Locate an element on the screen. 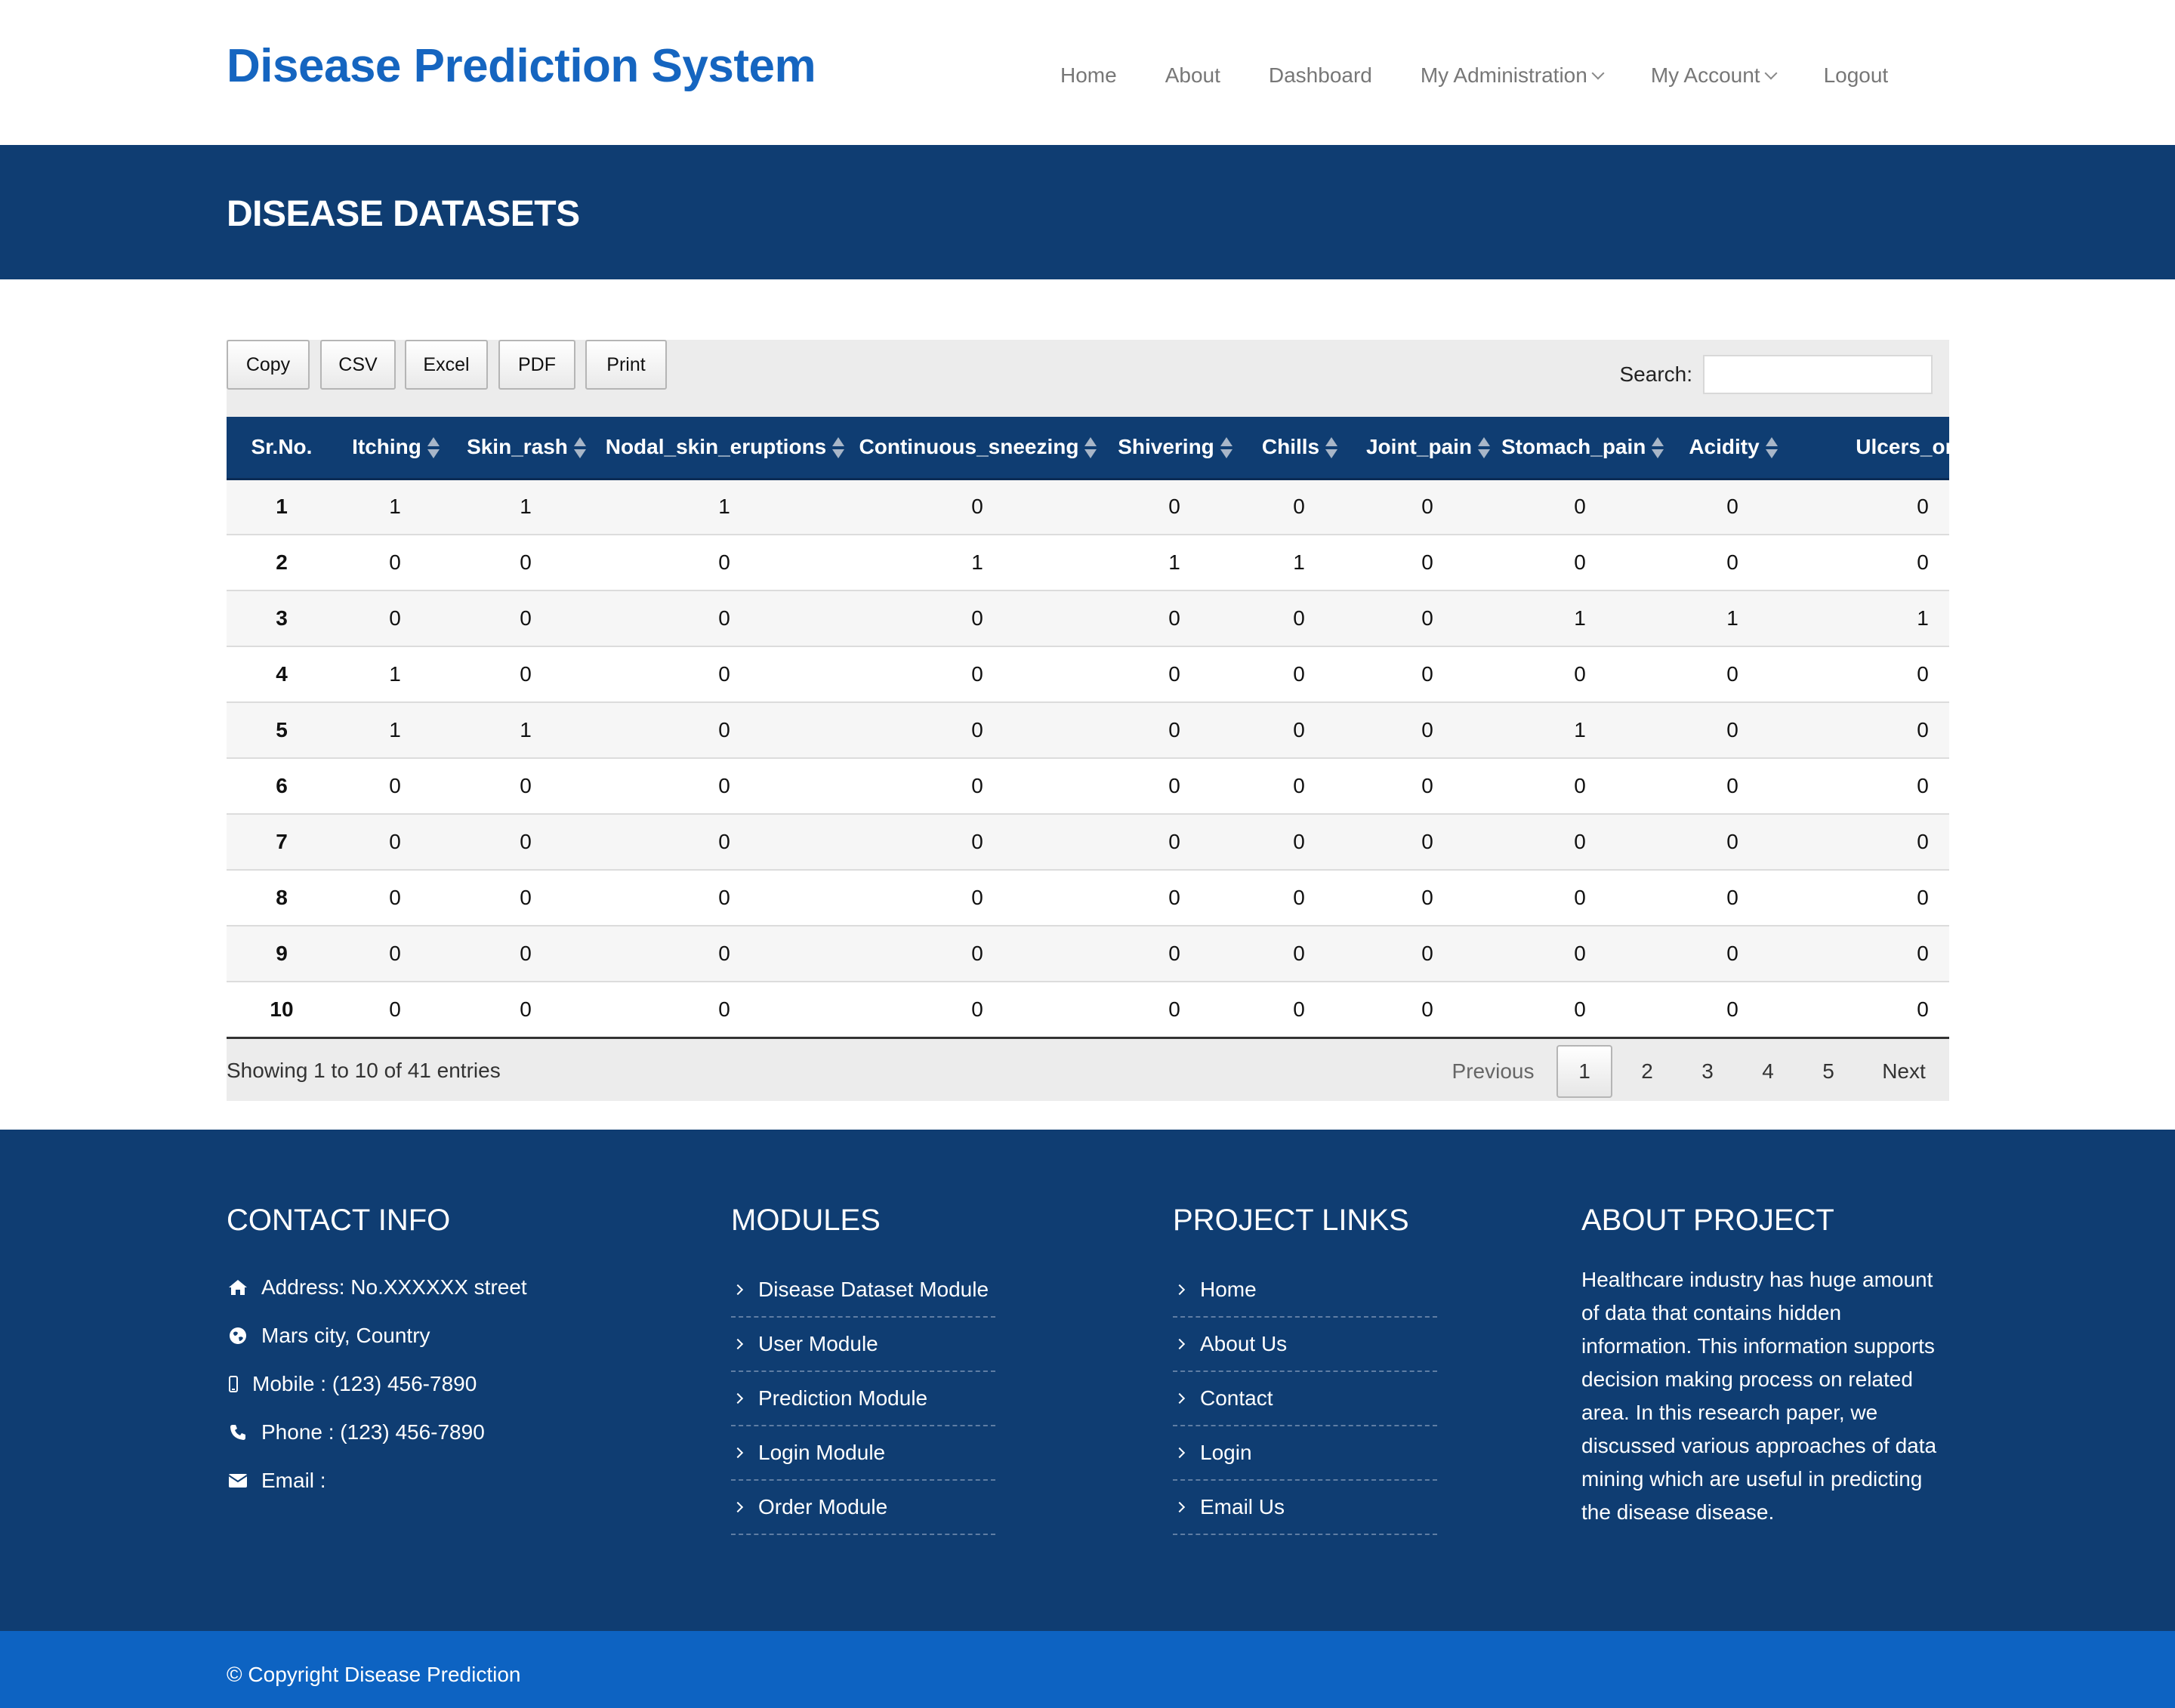 This screenshot has height=1708, width=2175. nav-logout: Logout is located at coordinates (1857, 75).